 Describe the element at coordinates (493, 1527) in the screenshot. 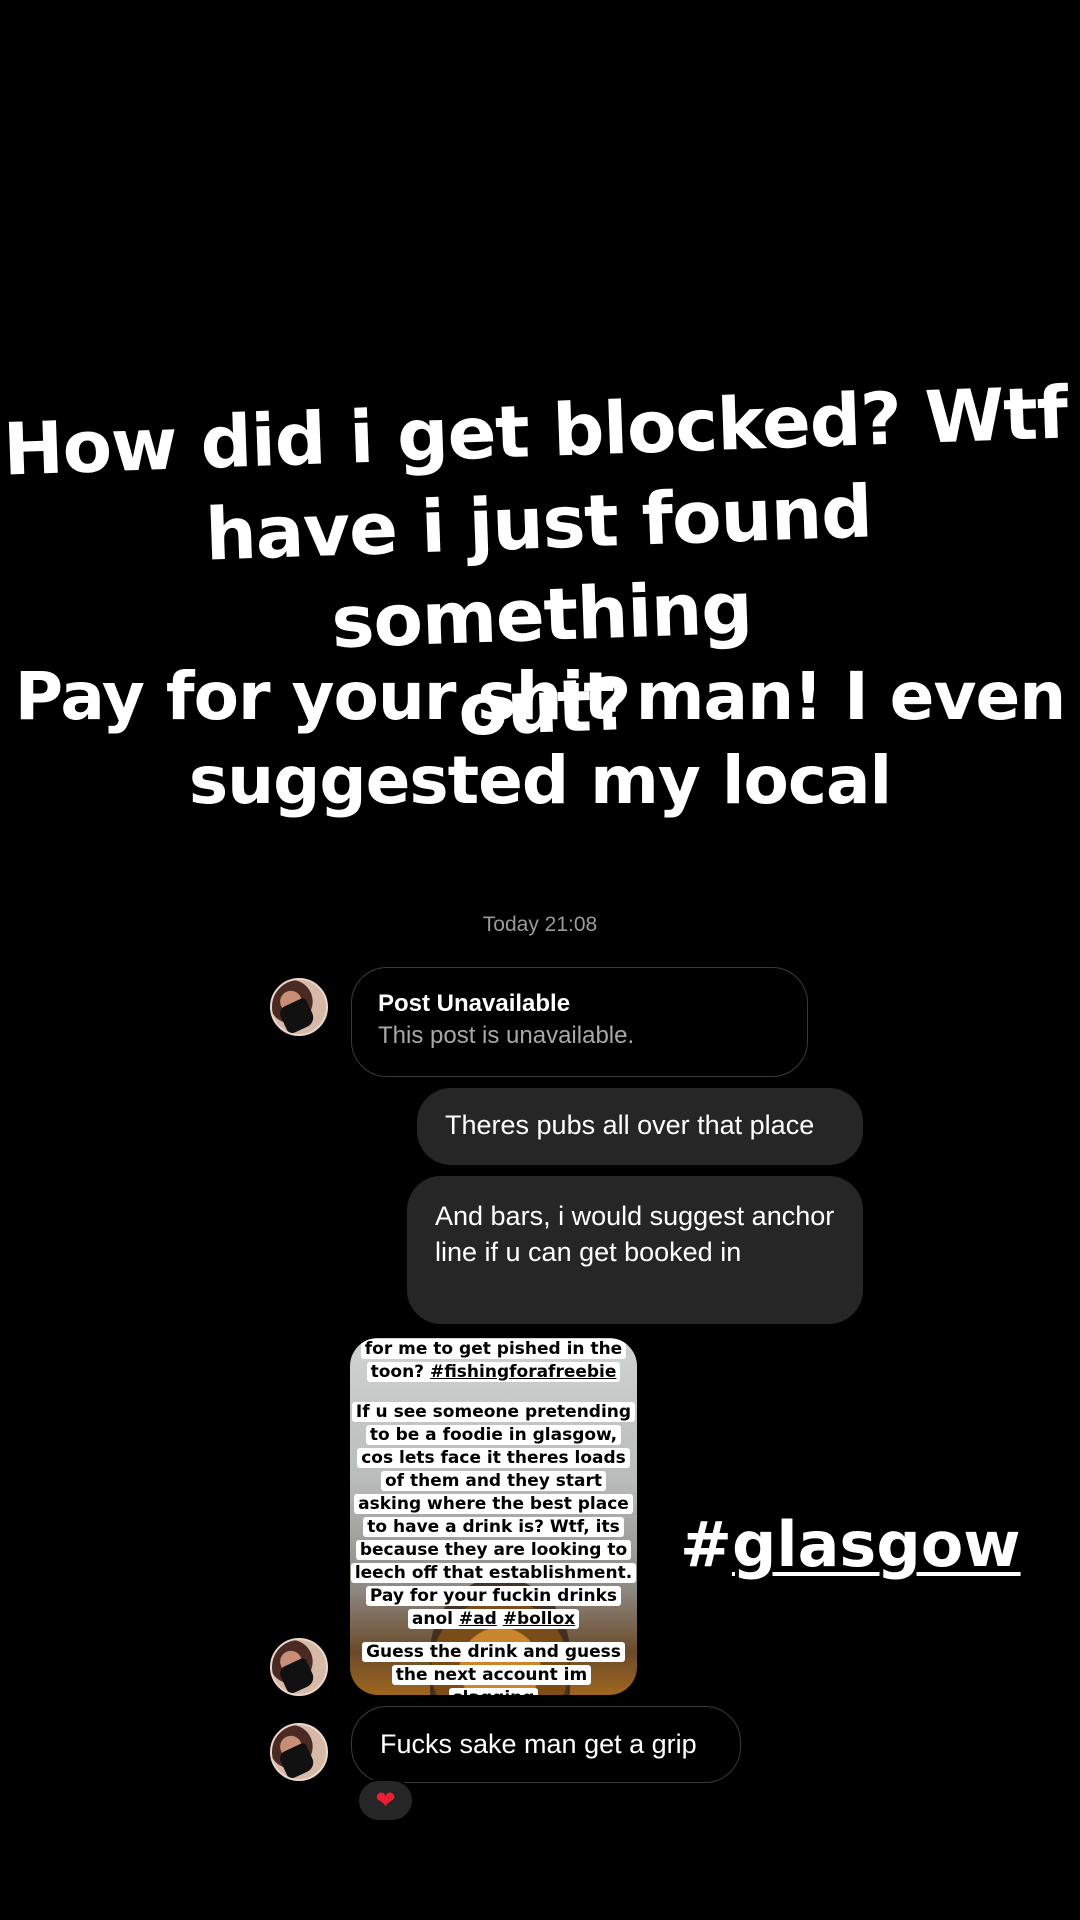

I see `story-line: to have a drink is? Wtf, its` at that location.